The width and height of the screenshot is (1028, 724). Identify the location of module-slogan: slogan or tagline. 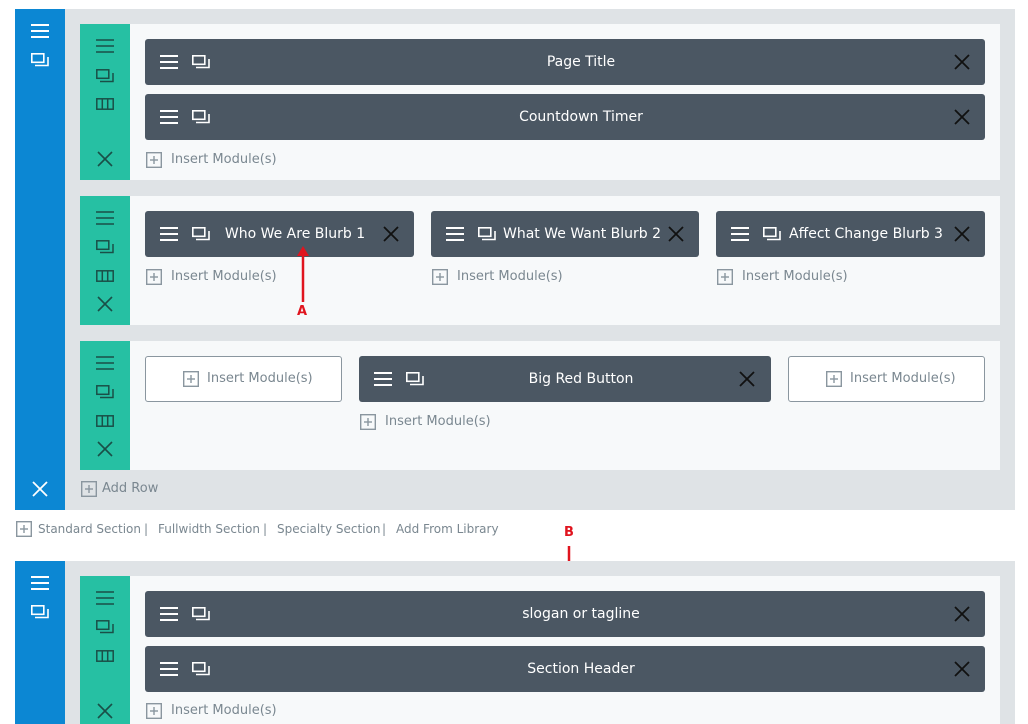
(565, 614).